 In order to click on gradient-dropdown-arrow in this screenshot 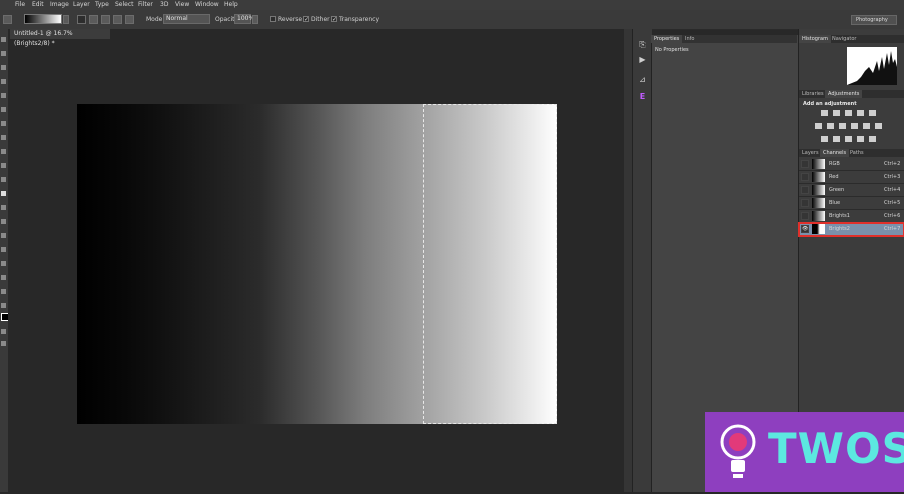, I will do `click(66, 19)`.